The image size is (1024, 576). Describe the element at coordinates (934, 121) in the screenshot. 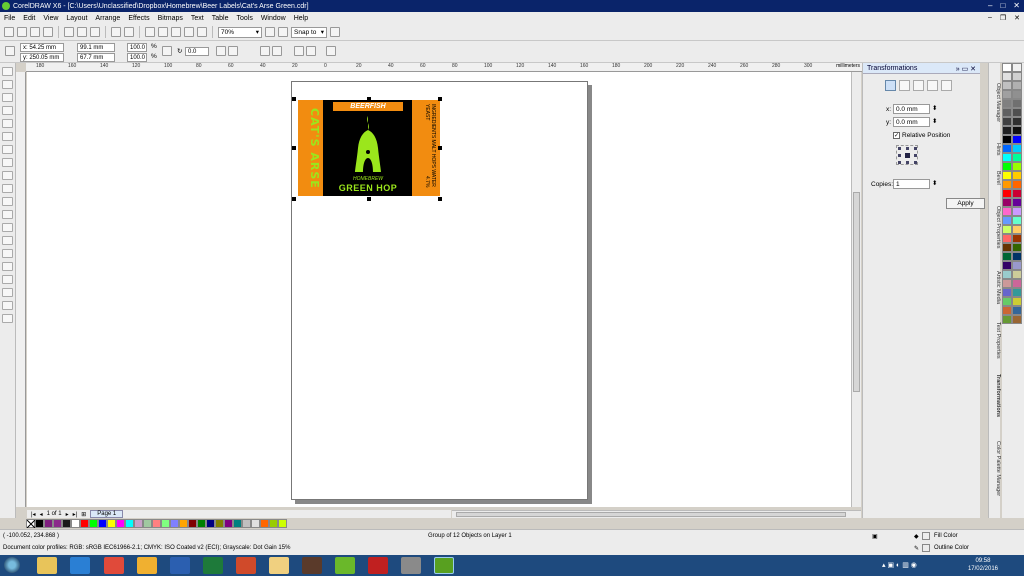

I see `y-spinner-icon: ⬍` at that location.